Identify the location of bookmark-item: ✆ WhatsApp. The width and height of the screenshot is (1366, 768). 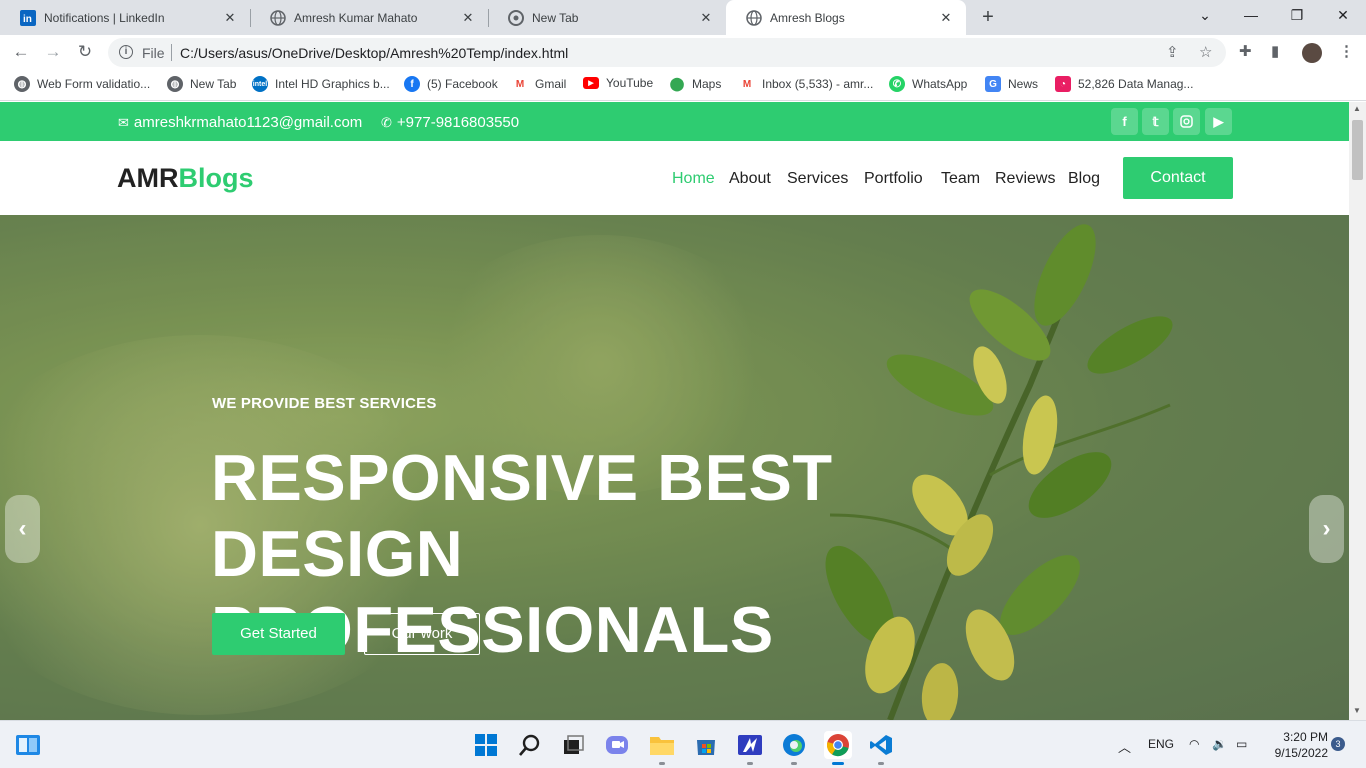
(928, 84).